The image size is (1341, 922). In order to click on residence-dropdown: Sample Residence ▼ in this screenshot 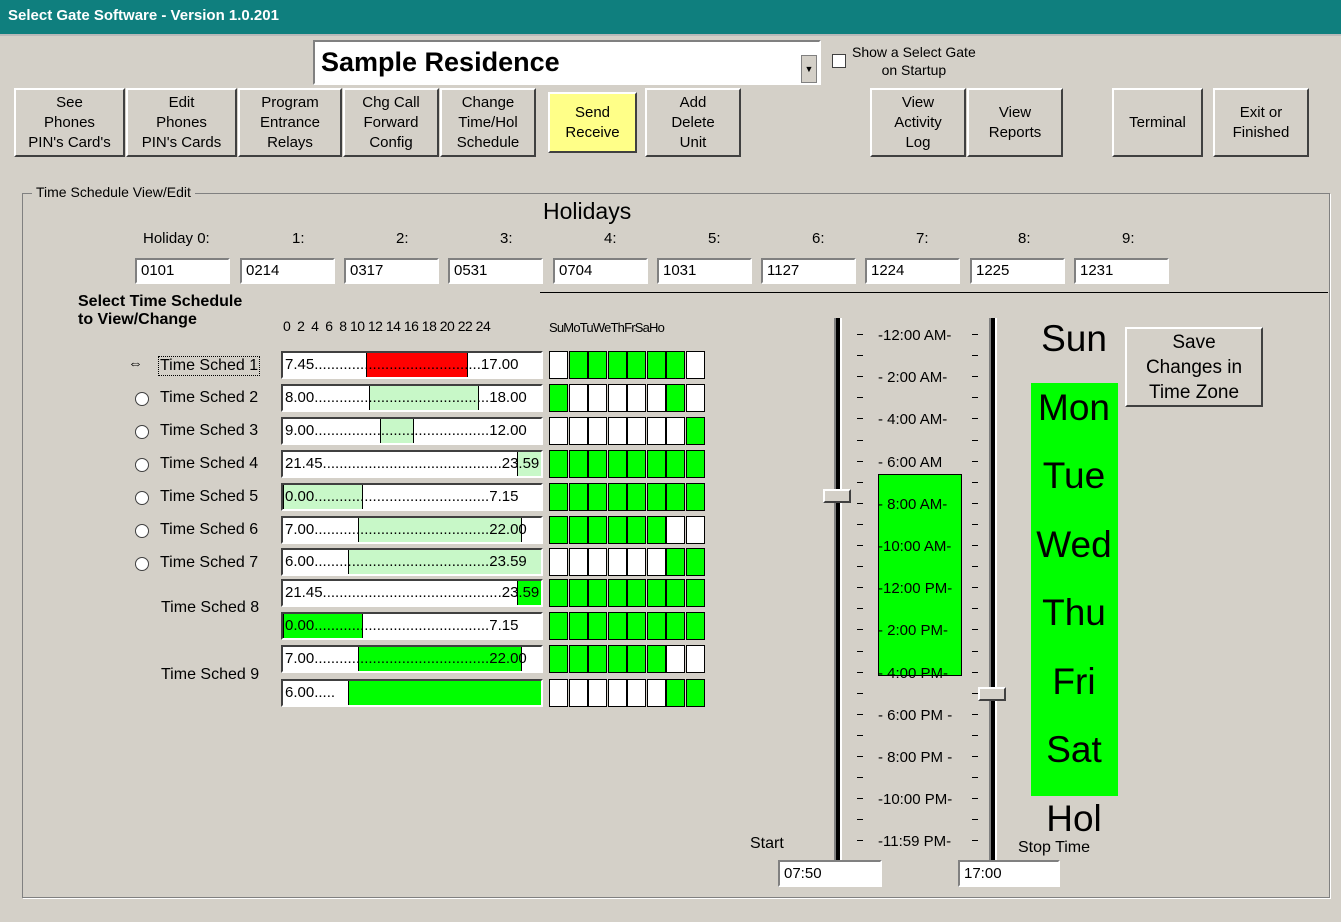, I will do `click(567, 62)`.